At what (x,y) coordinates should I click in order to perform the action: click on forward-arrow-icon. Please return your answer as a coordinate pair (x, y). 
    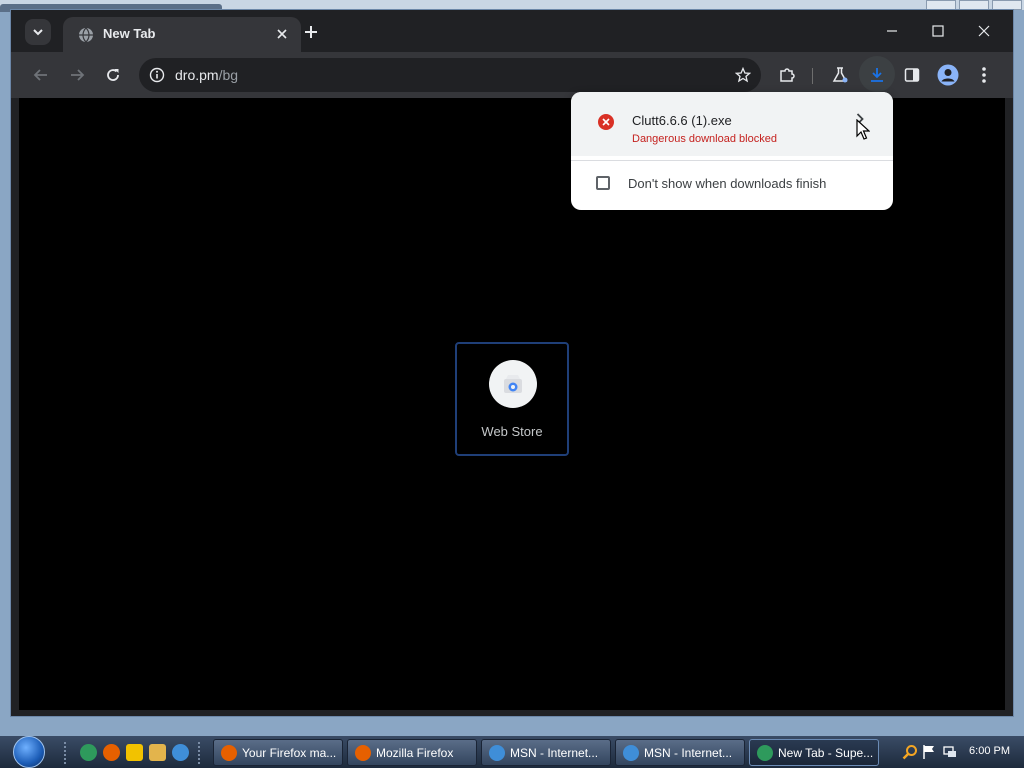
    Looking at the image, I should click on (78, 75).